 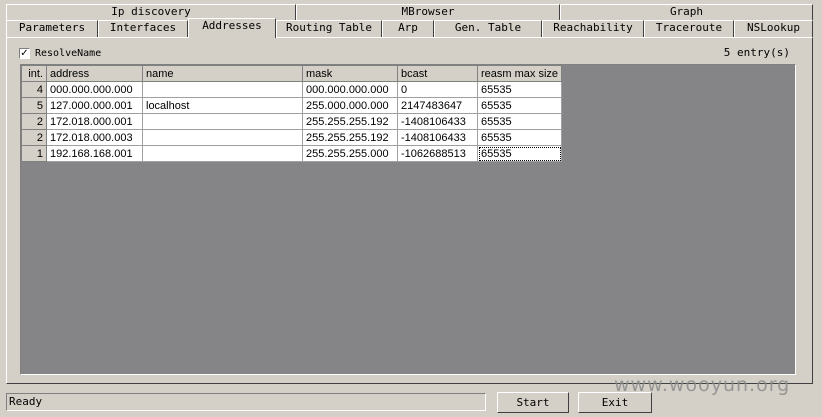 What do you see at coordinates (773, 28) in the screenshot?
I see `tab-nslookup: NSLookup` at bounding box center [773, 28].